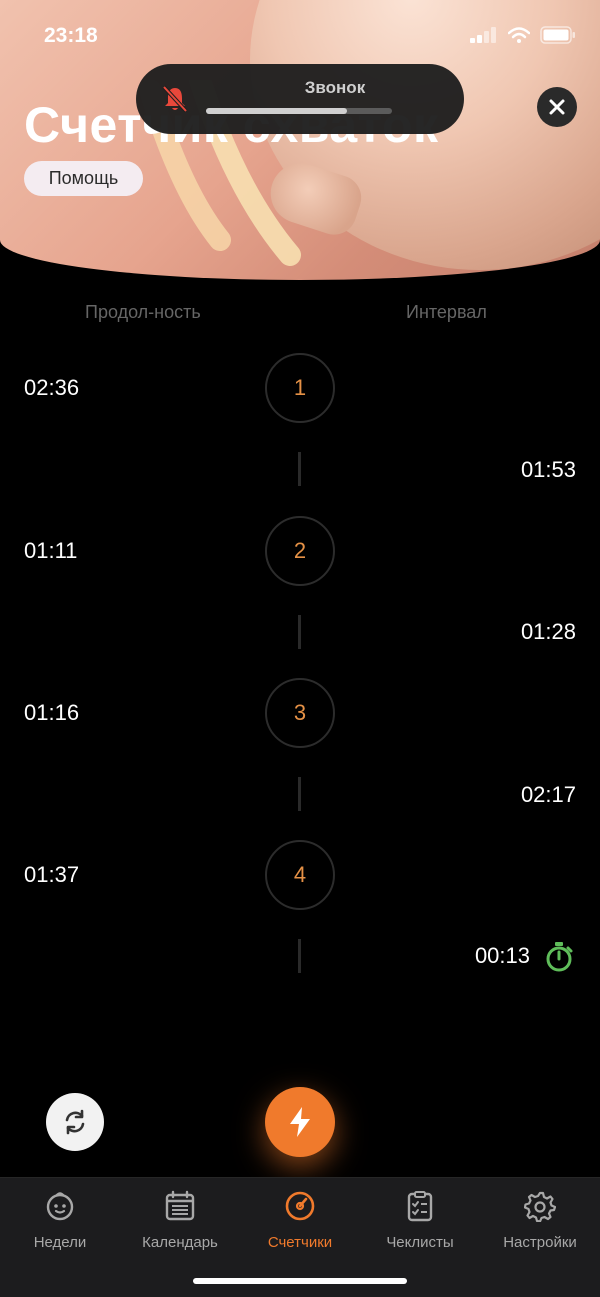 The width and height of the screenshot is (600, 1297). What do you see at coordinates (548, 469) in the screenshot?
I see `contraction-interval: 01:53` at bounding box center [548, 469].